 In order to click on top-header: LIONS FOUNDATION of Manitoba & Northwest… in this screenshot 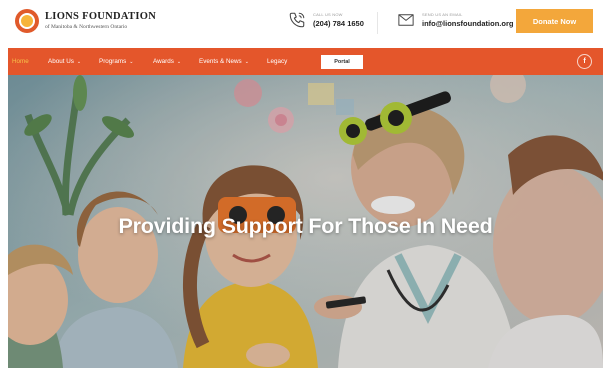, I will do `click(301, 24)`.